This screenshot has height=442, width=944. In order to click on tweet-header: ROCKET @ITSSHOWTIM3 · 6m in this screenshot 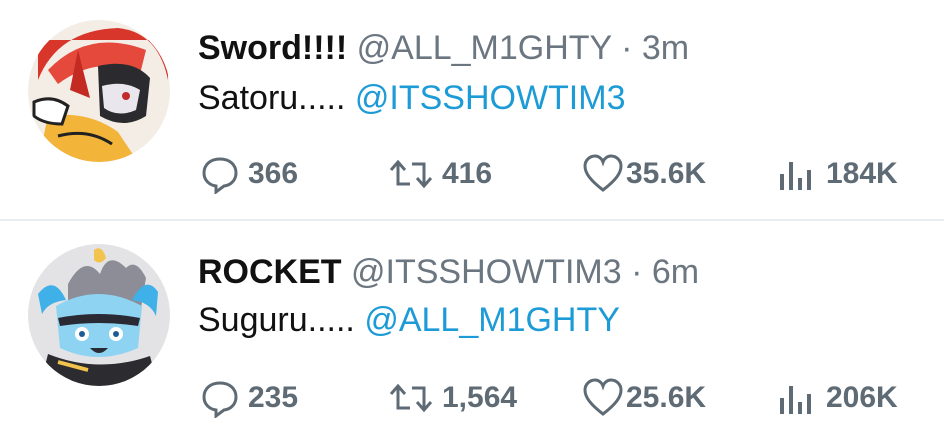, I will do `click(448, 272)`.